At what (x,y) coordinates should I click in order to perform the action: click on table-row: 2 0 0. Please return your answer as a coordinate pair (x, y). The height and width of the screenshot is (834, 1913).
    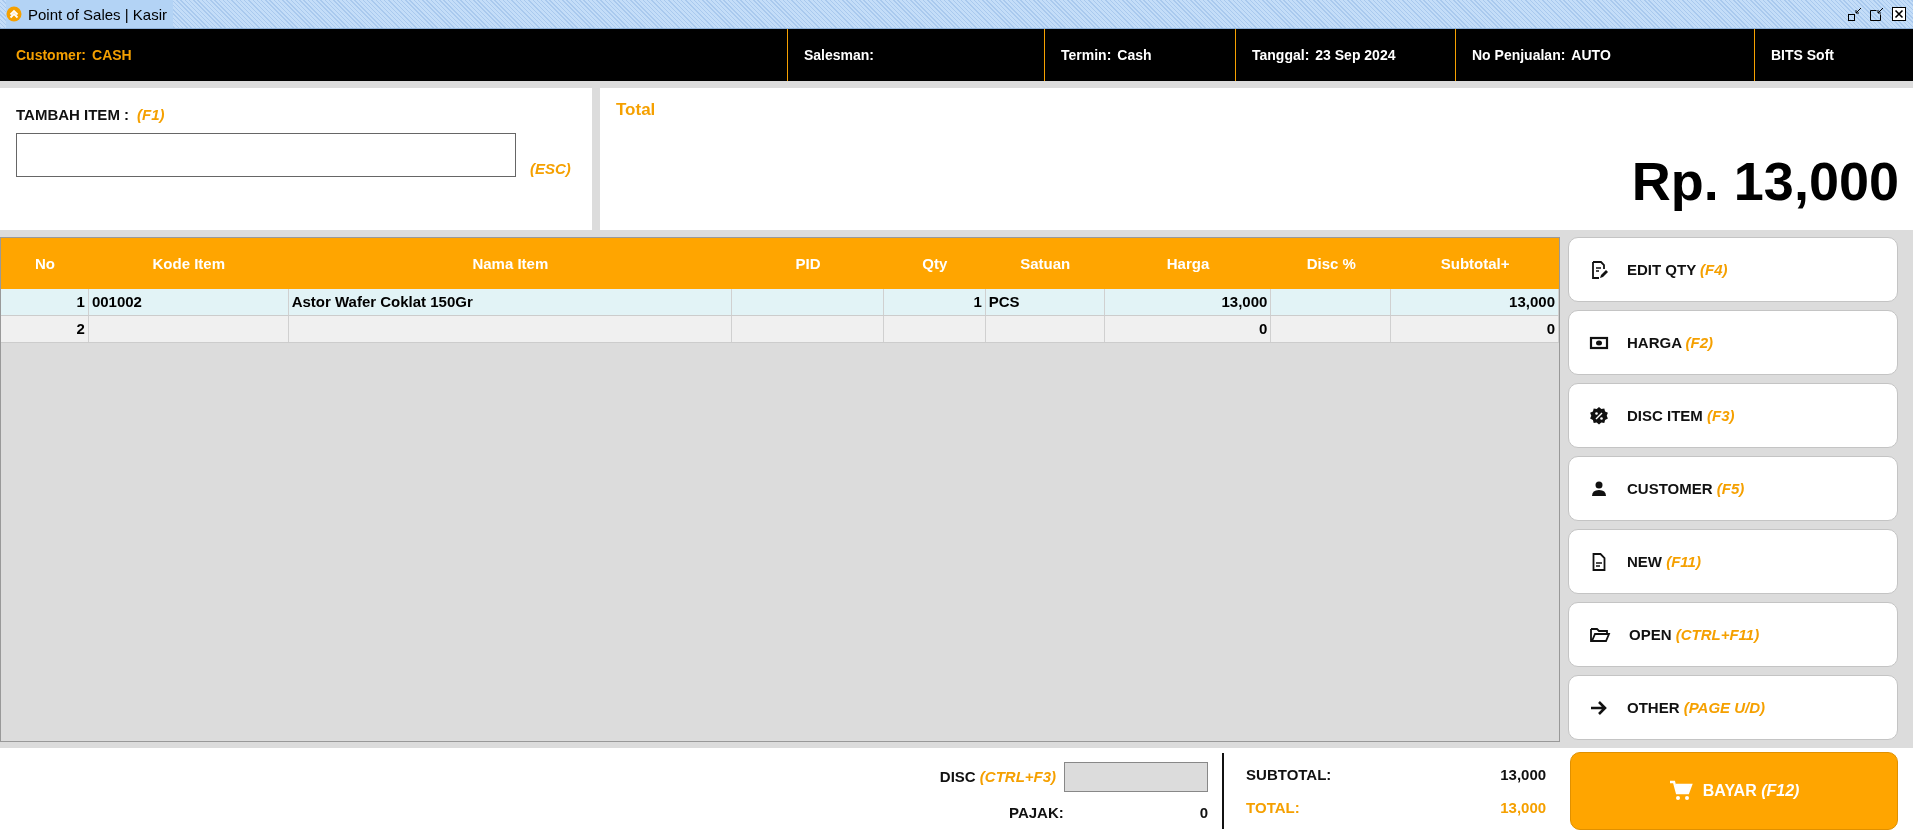
    Looking at the image, I should click on (780, 329).